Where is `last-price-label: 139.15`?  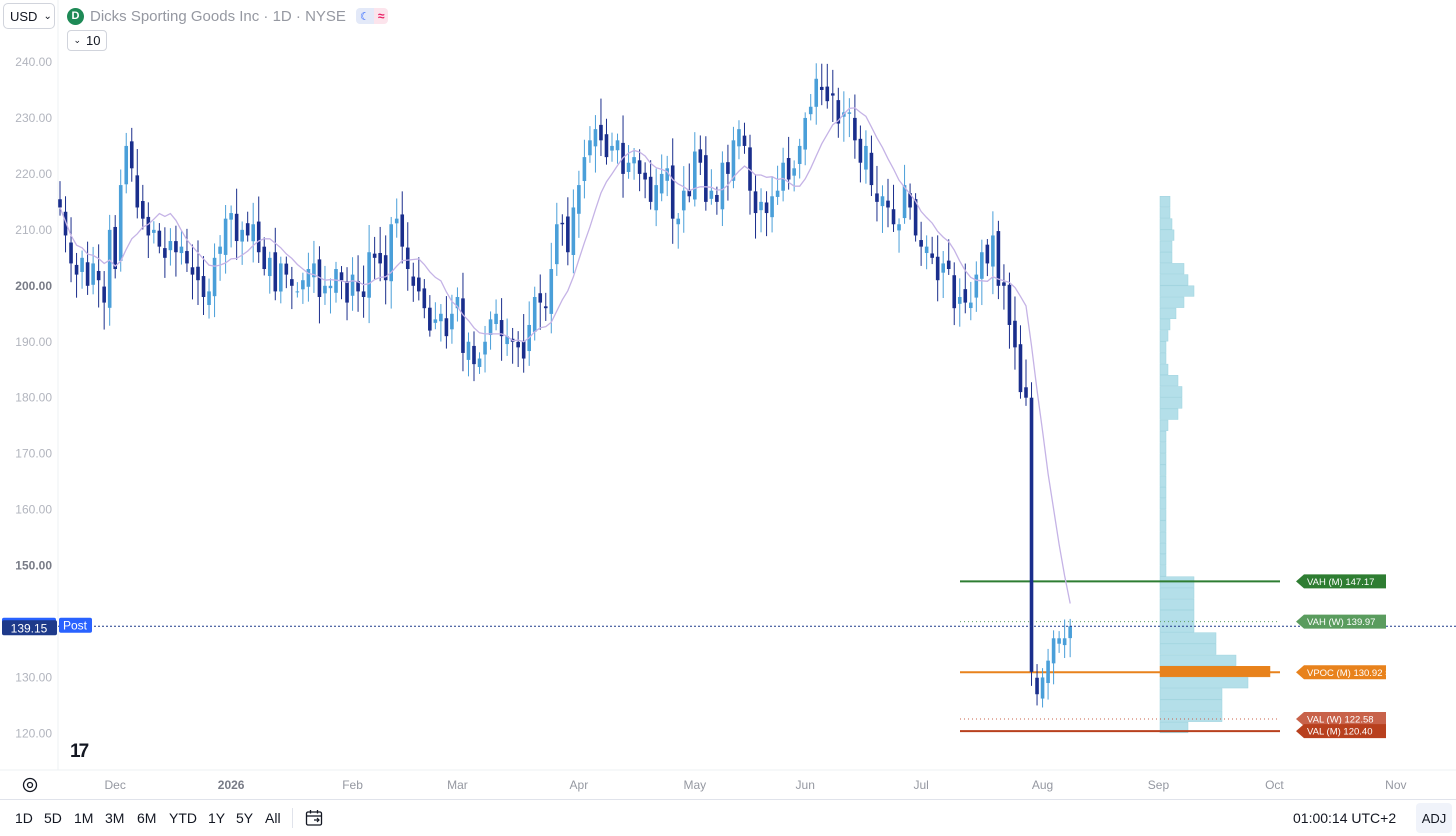 last-price-label: 139.15 is located at coordinates (29, 628).